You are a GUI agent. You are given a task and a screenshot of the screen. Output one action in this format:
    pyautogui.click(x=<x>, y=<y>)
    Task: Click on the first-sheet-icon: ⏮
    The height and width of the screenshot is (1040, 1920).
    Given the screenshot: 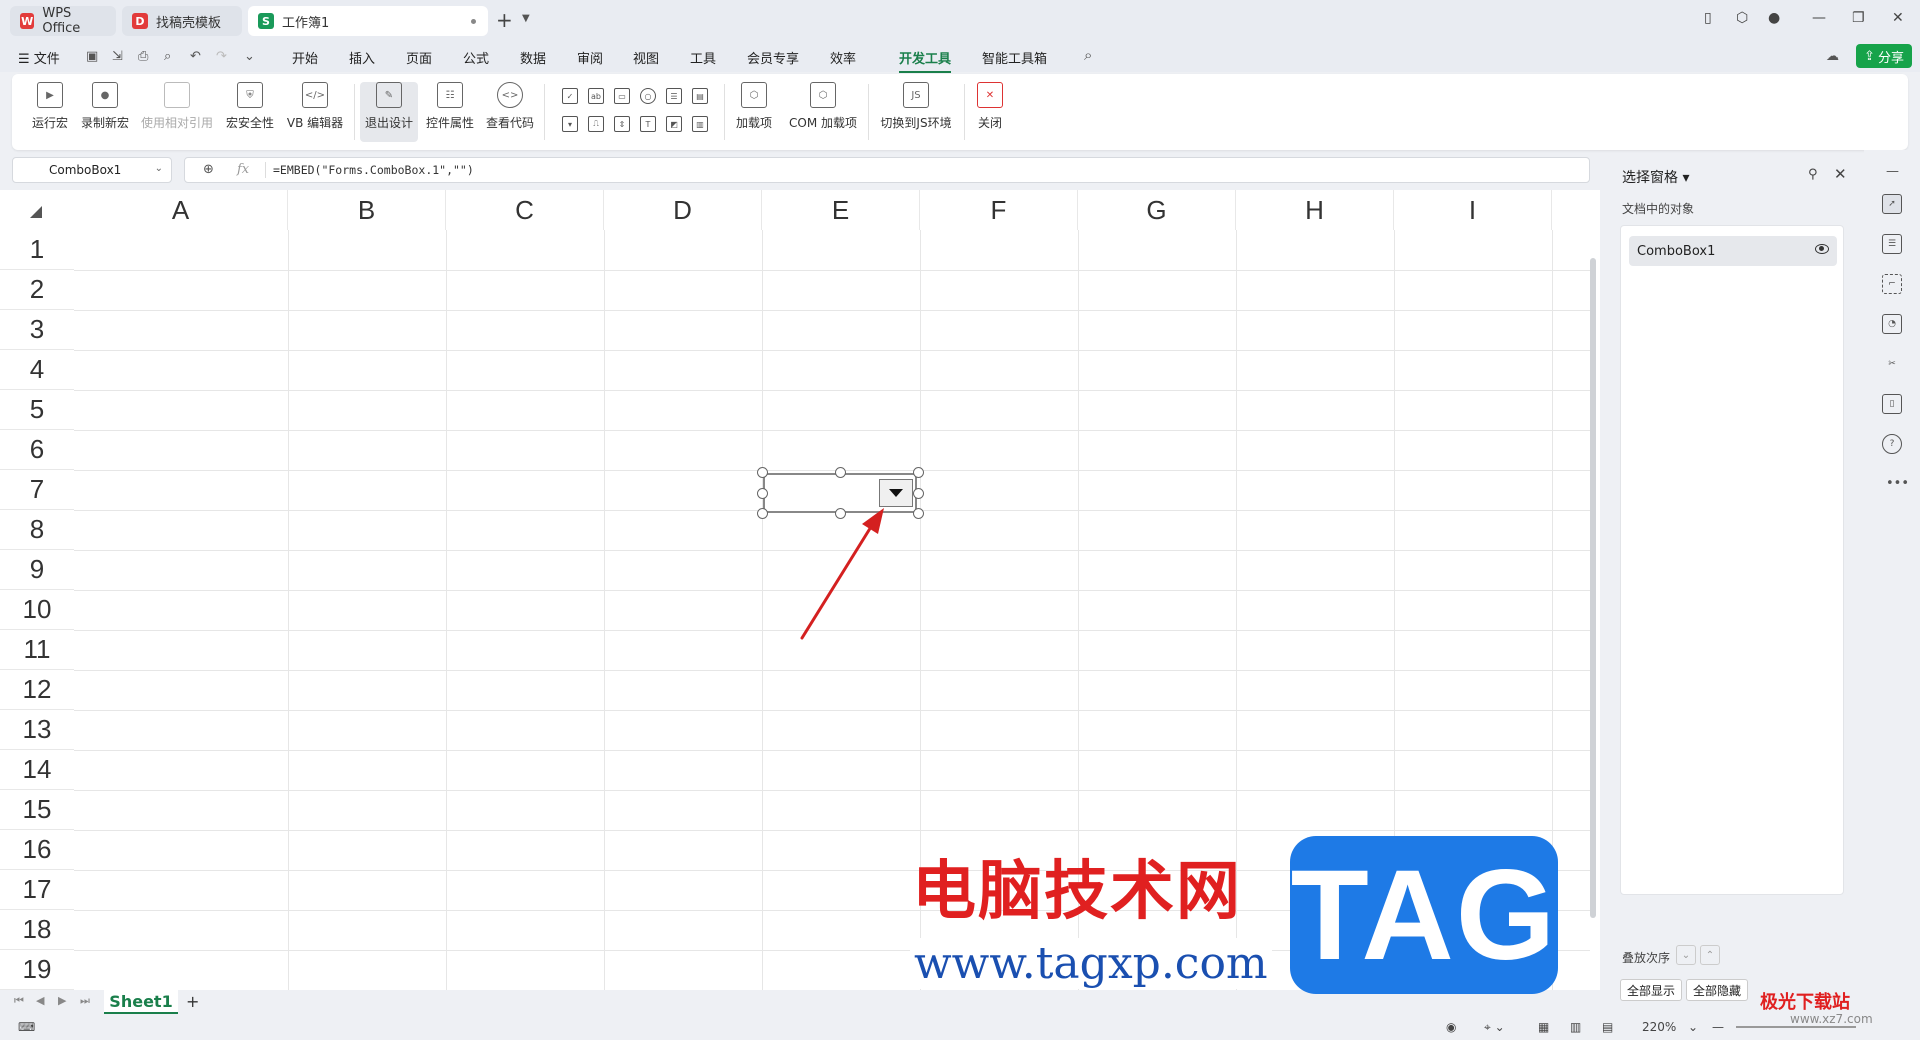 What is the action you would take?
    pyautogui.click(x=19, y=1001)
    